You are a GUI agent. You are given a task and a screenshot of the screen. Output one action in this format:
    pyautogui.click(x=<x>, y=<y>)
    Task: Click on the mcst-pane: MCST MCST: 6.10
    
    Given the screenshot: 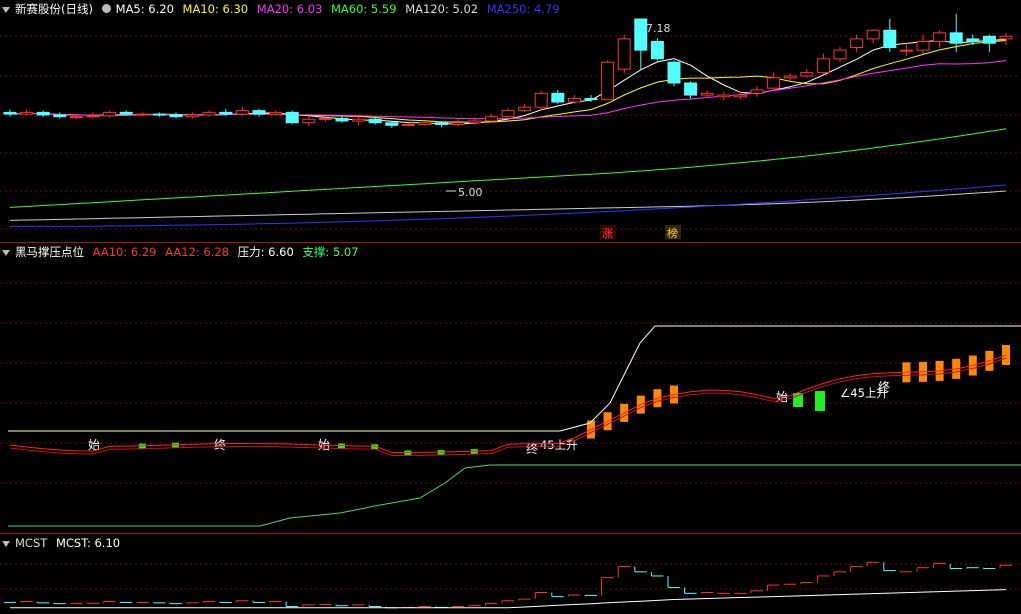 What is the action you would take?
    pyautogui.click(x=510, y=574)
    